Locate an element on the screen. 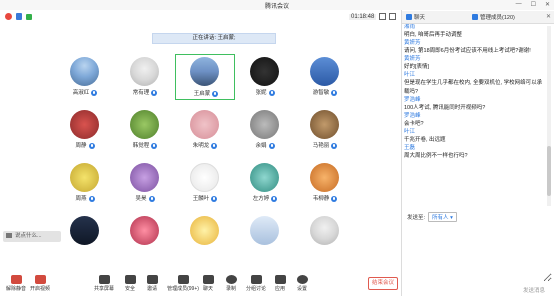 This screenshot has width=554, height=296. breakout-button: 分组讨论 is located at coordinates (256, 281).